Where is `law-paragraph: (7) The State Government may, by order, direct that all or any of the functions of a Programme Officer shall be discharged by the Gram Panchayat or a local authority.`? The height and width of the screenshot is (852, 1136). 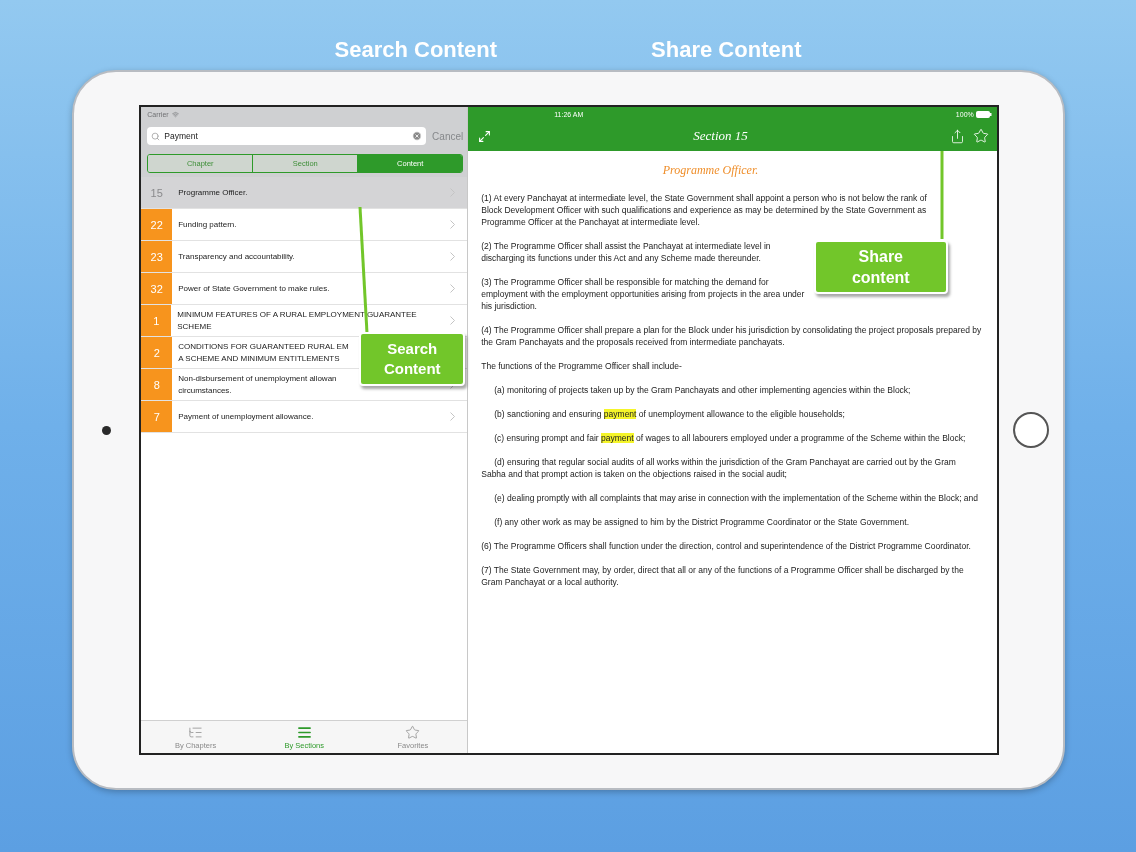 law-paragraph: (7) The State Government may, by order, direct that all or any of the functions of a Programme Officer shall be discharged by the Gram Panchayat or a local authority. is located at coordinates (723, 576).